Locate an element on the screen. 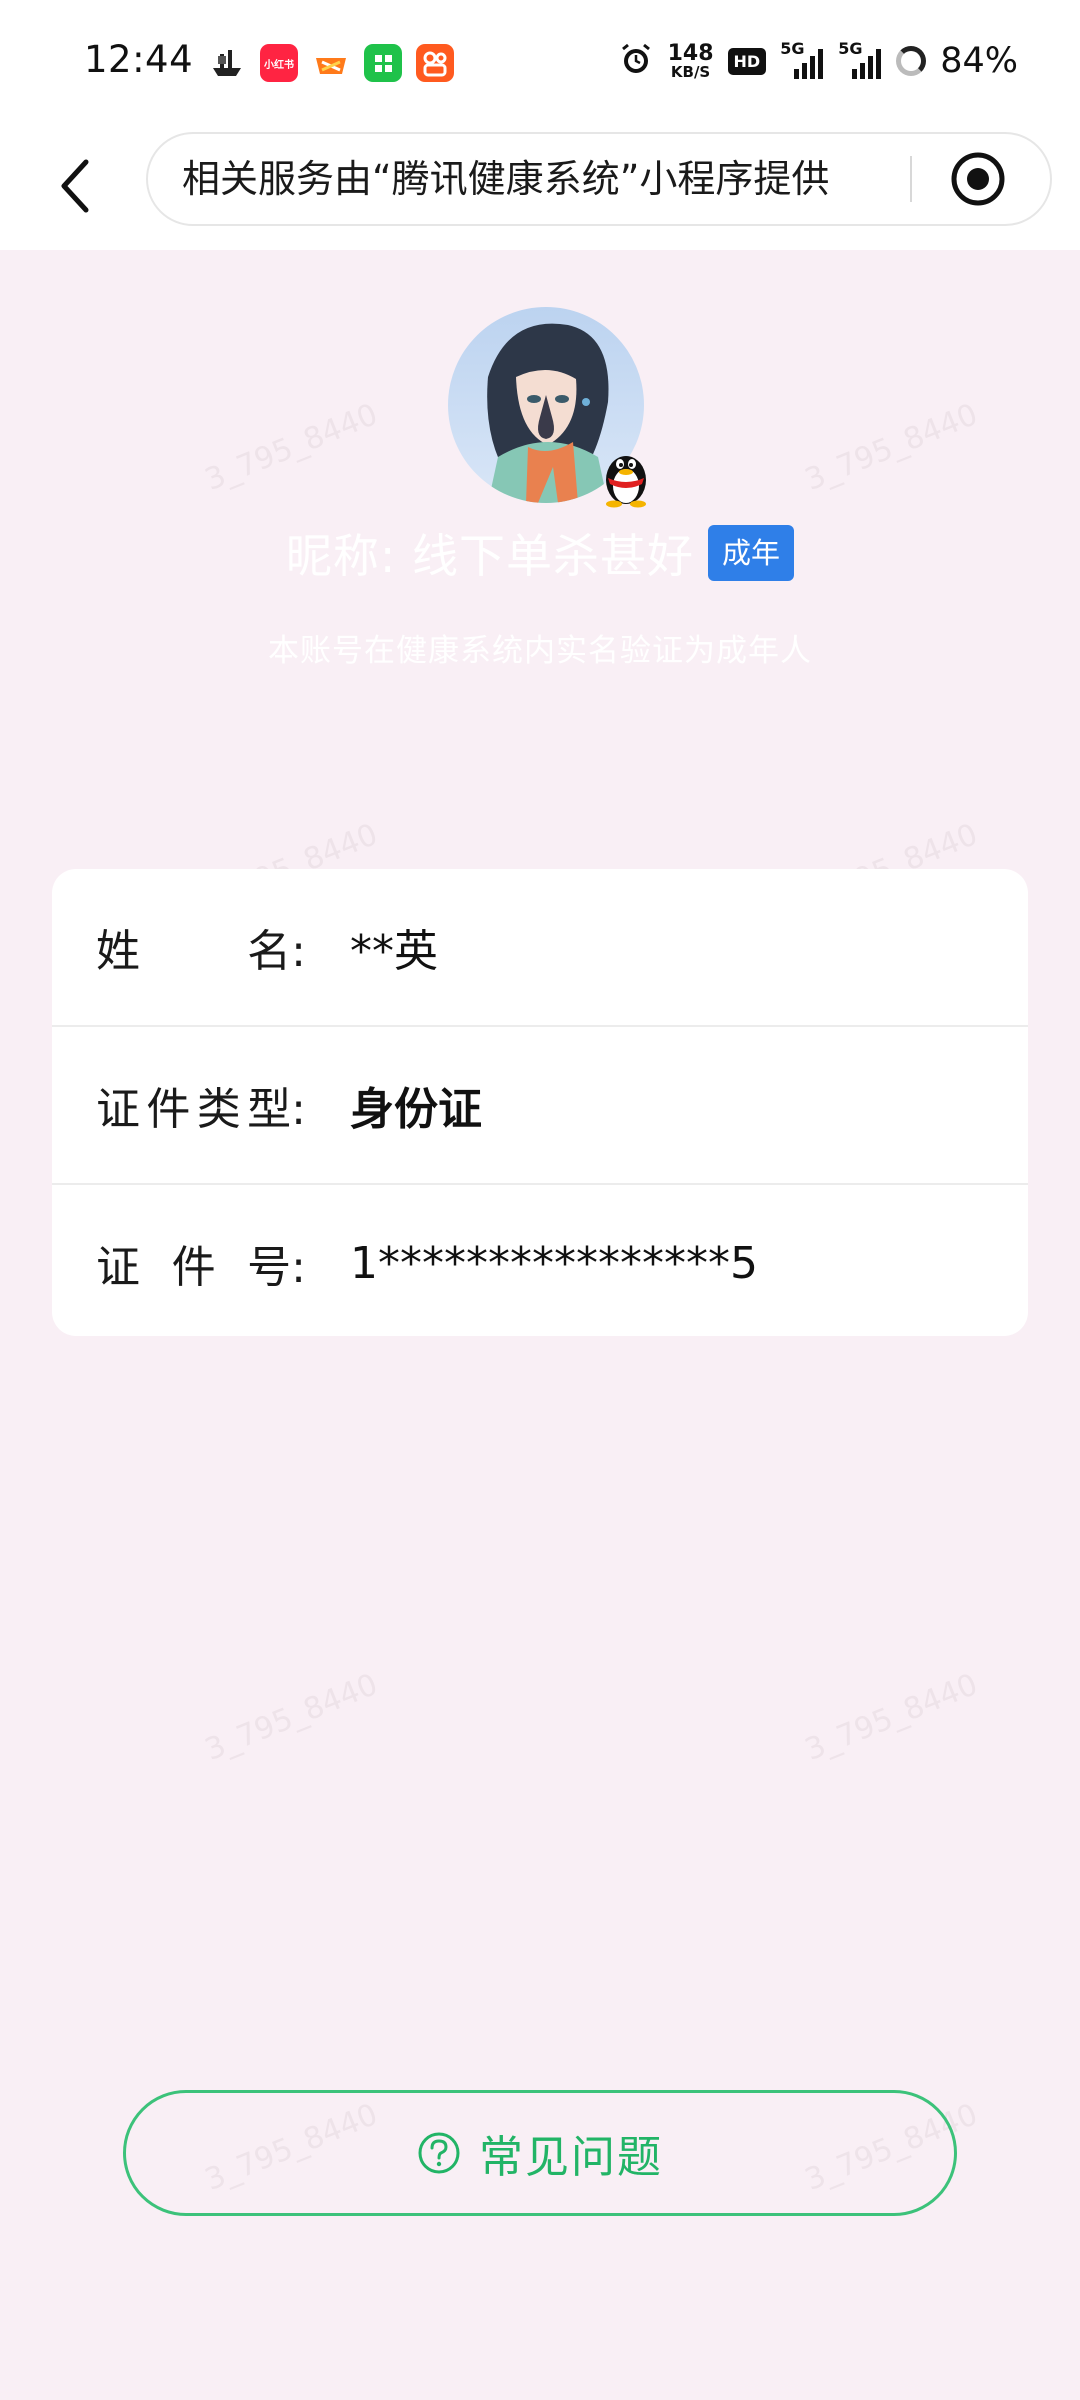  target-icon is located at coordinates (978, 179).